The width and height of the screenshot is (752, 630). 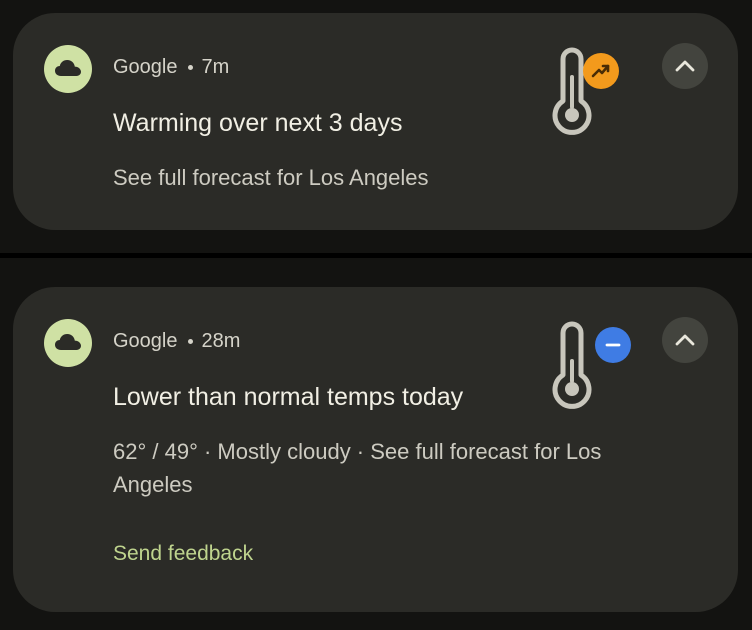 I want to click on notification-title: Lower than normal temps today, so click(x=288, y=397).